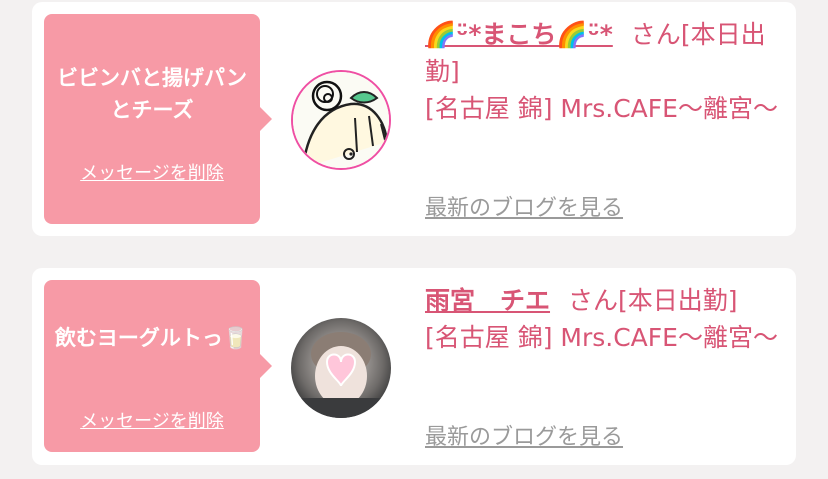 This screenshot has width=828, height=479. I want to click on avatar-photo, so click(341, 368).